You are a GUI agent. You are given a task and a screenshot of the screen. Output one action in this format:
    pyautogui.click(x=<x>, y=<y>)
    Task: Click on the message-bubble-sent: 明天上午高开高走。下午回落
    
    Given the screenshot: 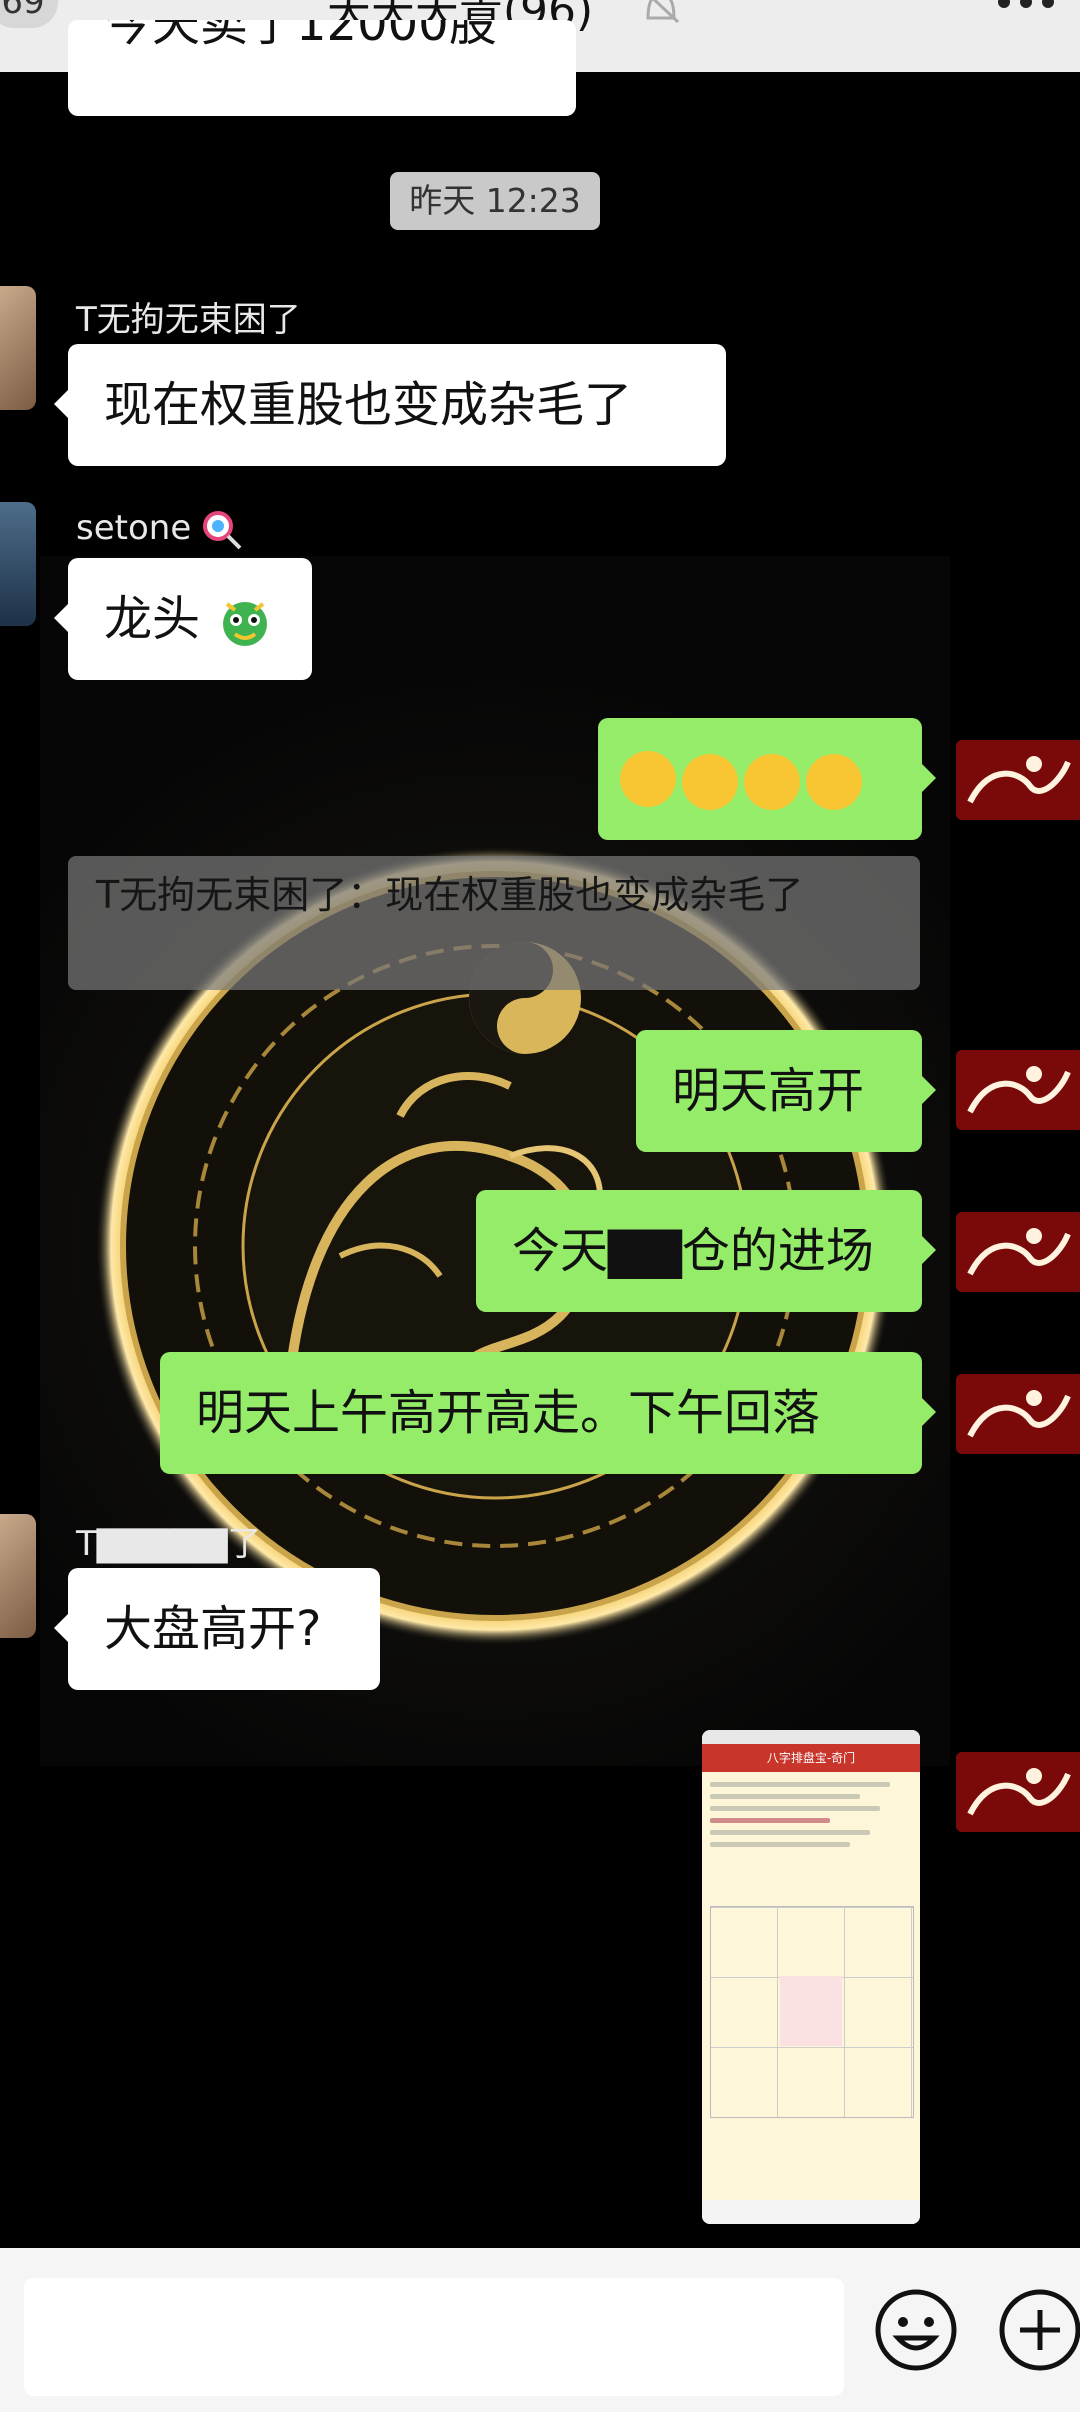 What is the action you would take?
    pyautogui.click(x=548, y=1413)
    